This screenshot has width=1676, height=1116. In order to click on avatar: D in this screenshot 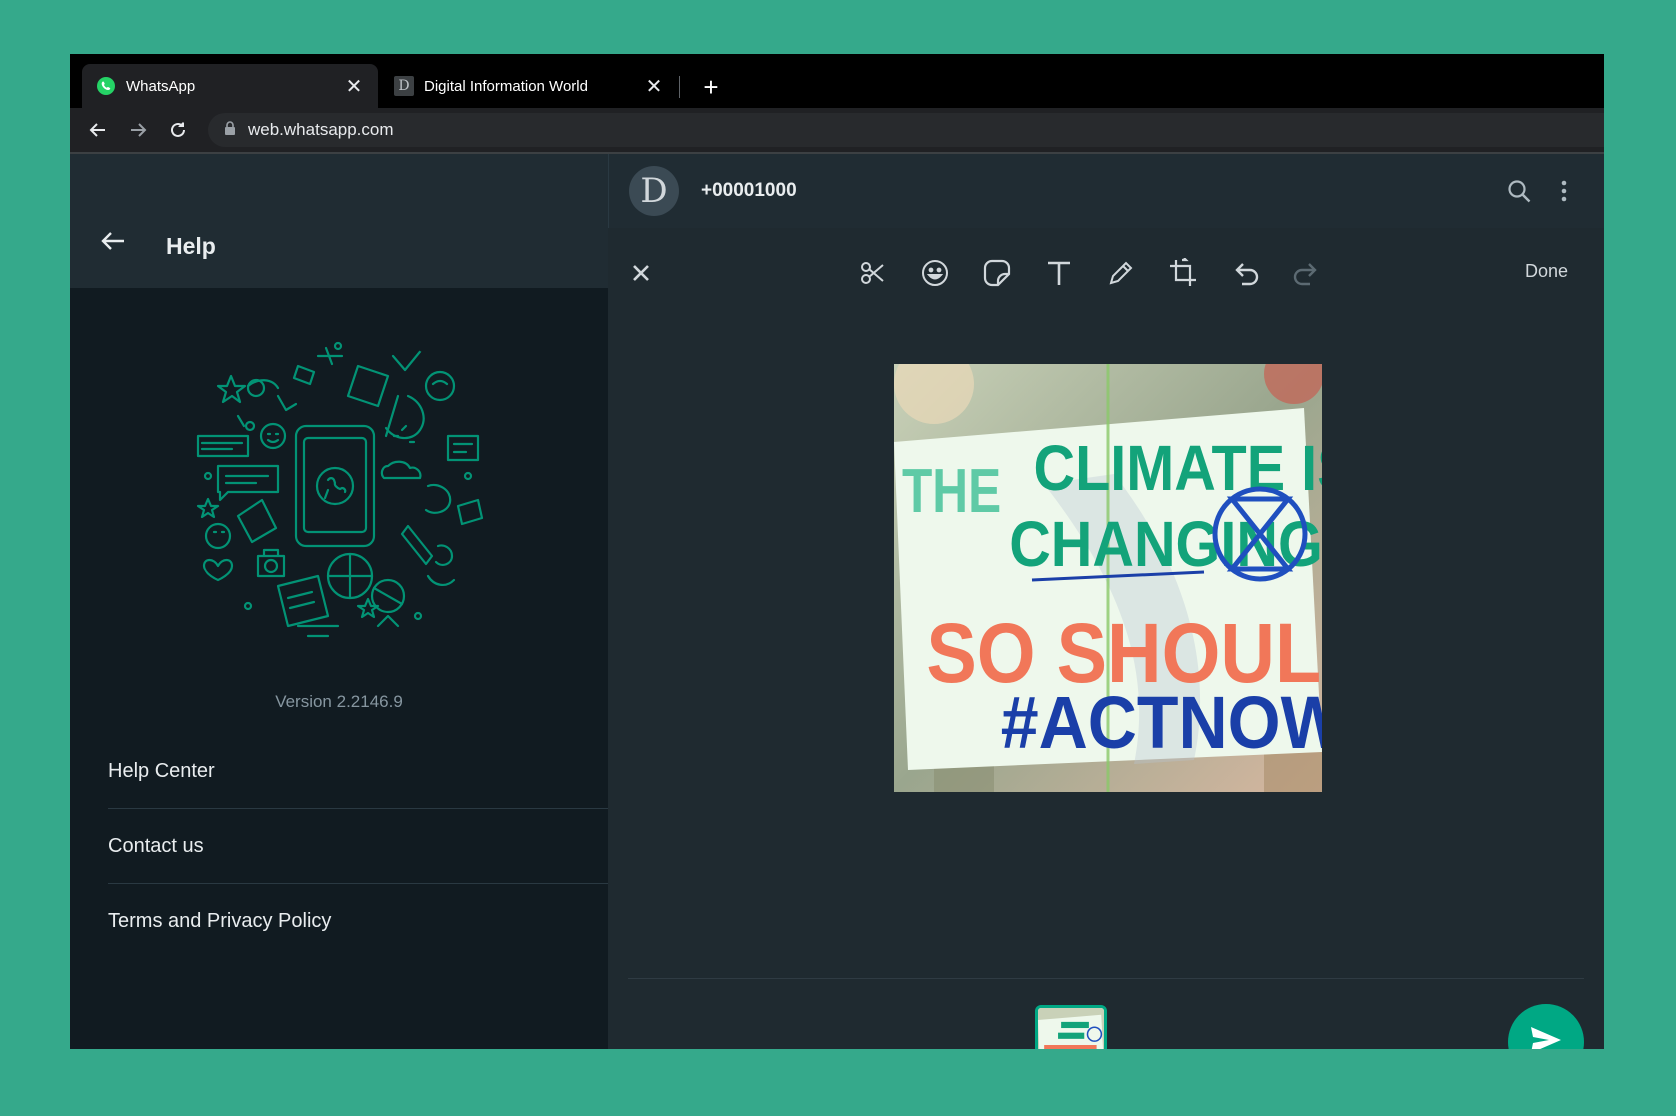, I will do `click(654, 191)`.